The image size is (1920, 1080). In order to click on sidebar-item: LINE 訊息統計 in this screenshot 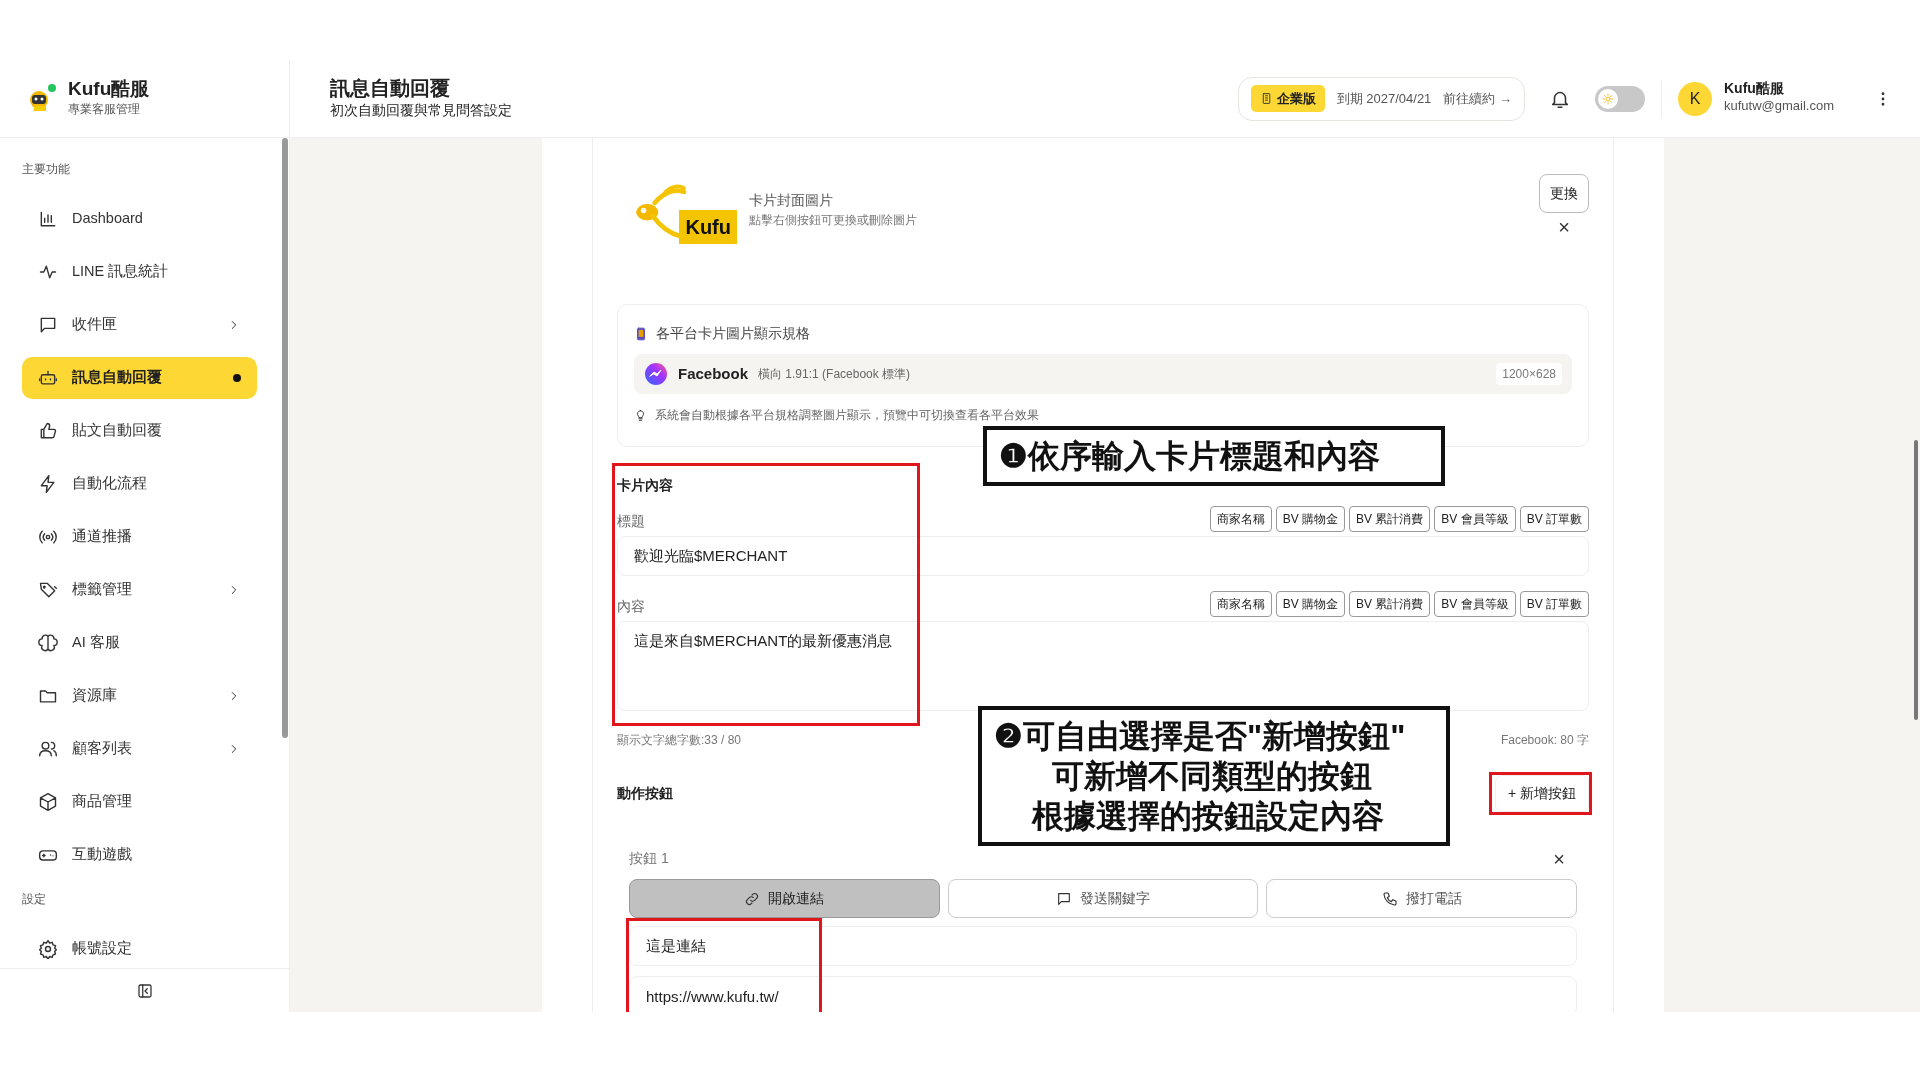, I will do `click(139, 272)`.